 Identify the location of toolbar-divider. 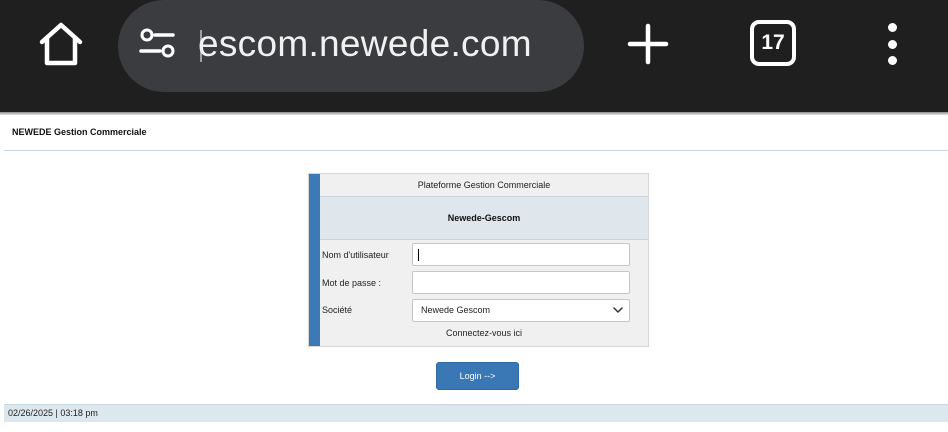
(474, 113).